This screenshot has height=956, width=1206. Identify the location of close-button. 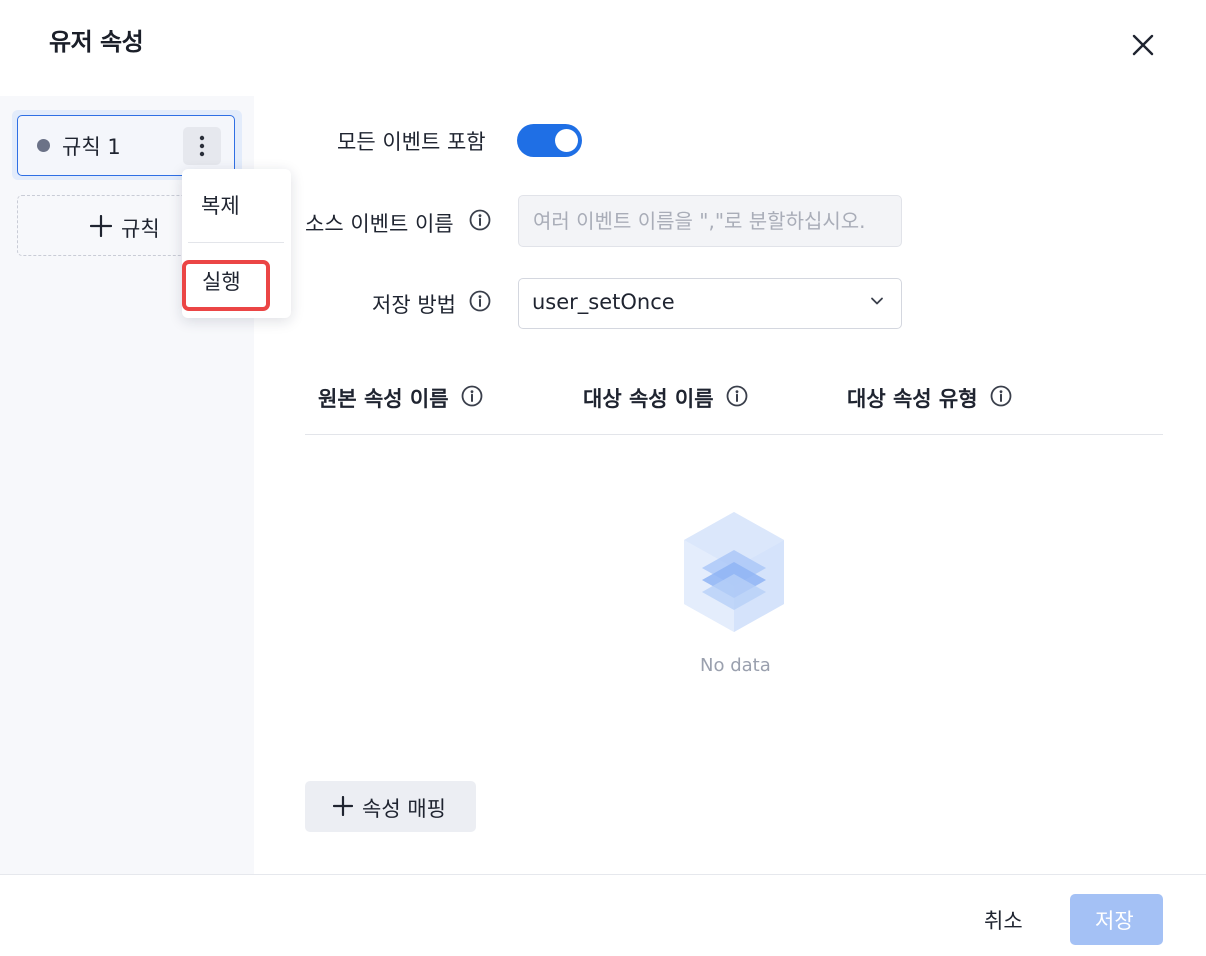
(1143, 45).